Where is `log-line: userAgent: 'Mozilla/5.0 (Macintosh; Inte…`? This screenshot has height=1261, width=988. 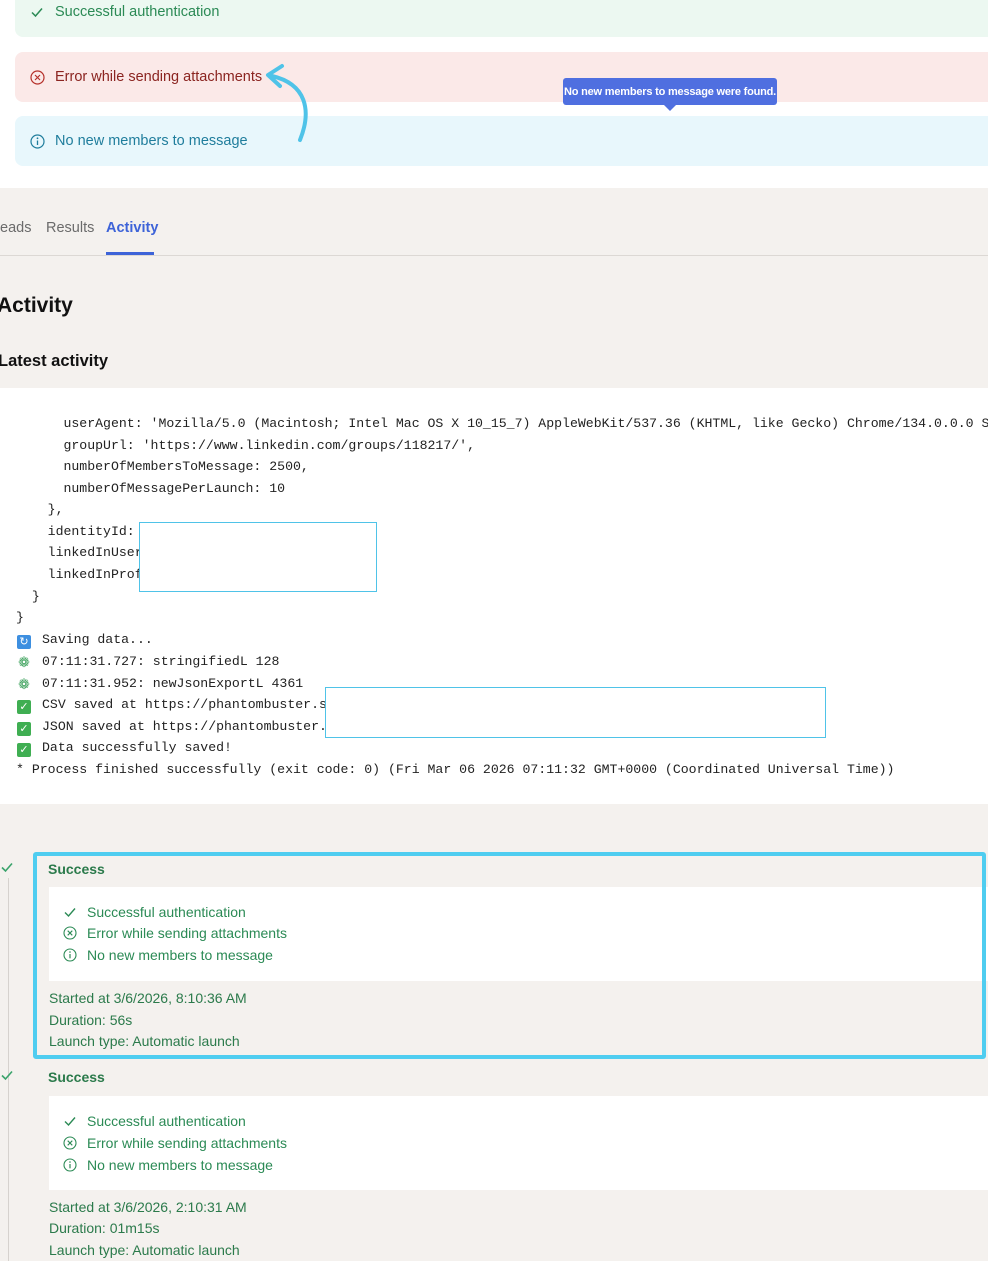 log-line: userAgent: 'Mozilla/5.0 (Macintosh; Inte… is located at coordinates (502, 423).